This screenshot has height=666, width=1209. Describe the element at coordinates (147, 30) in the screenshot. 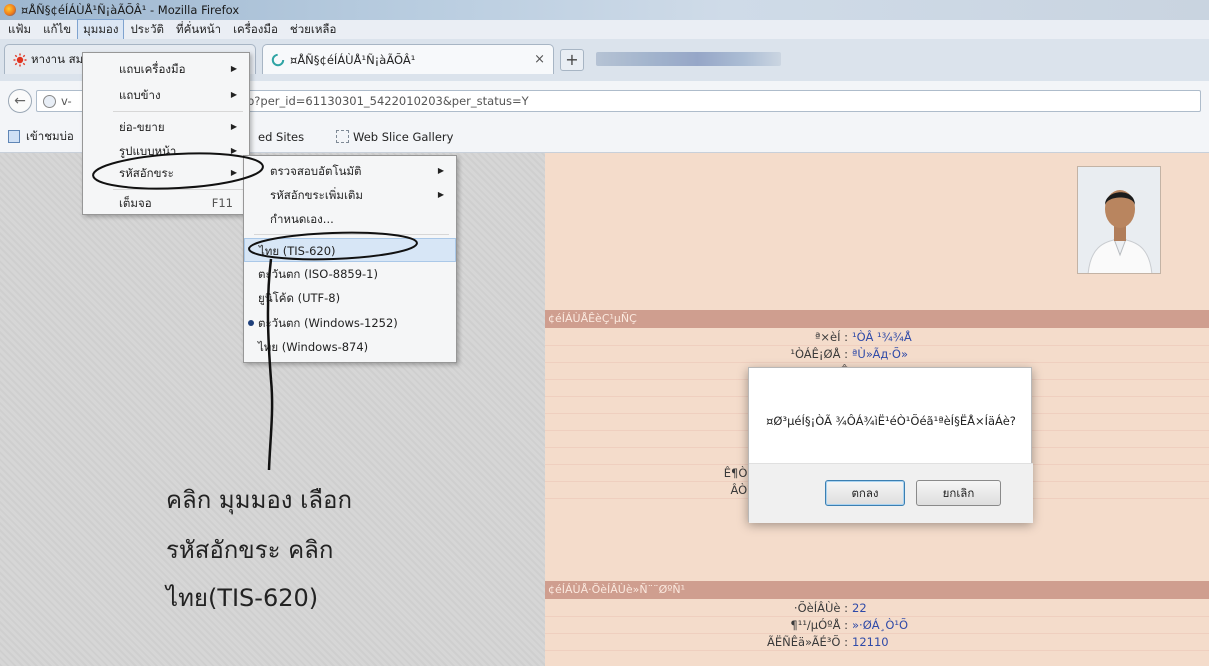

I see `menu-history: ประวัติ` at that location.